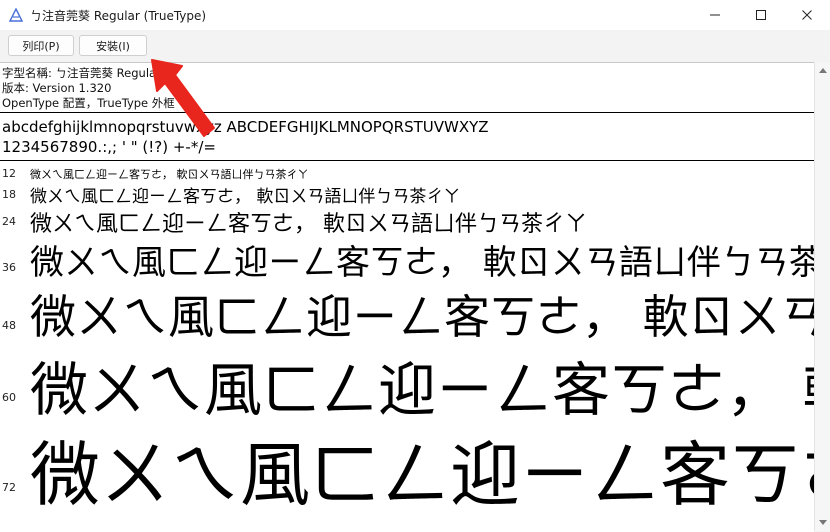 Image resolution: width=830 pixels, height=532 pixels. Describe the element at coordinates (118, 16) in the screenshot. I see `window-title: ㄅ注音莞葵 Regular (TrueType)` at that location.